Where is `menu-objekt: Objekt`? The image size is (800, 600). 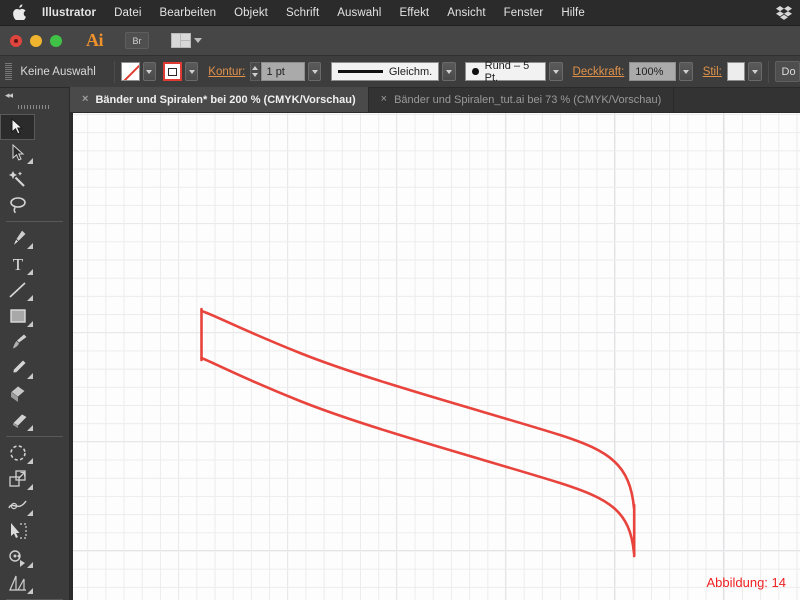 menu-objekt: Objekt is located at coordinates (251, 13).